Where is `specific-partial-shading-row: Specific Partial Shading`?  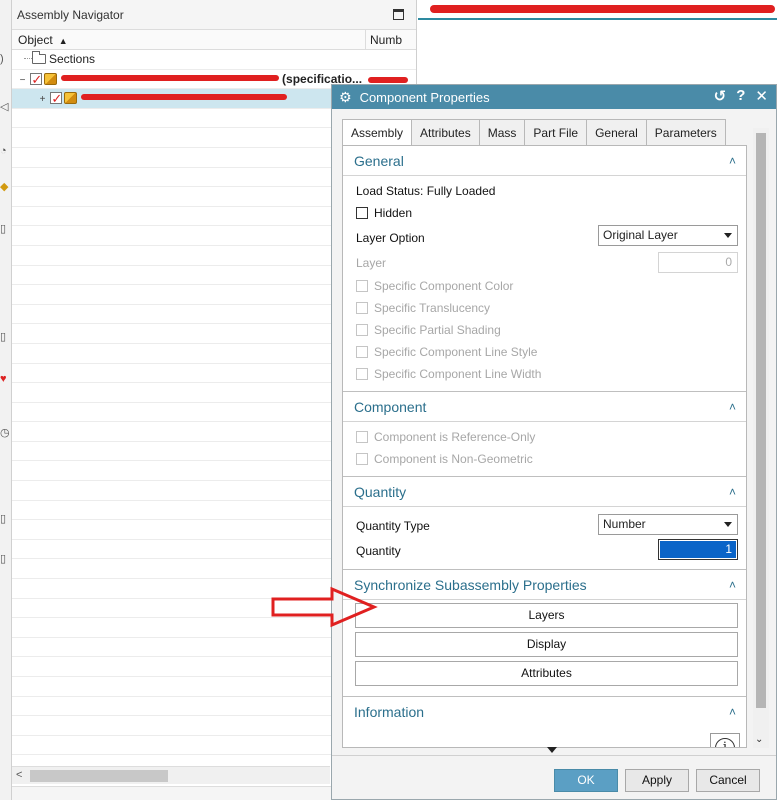
specific-partial-shading-row: Specific Partial Shading is located at coordinates (547, 330).